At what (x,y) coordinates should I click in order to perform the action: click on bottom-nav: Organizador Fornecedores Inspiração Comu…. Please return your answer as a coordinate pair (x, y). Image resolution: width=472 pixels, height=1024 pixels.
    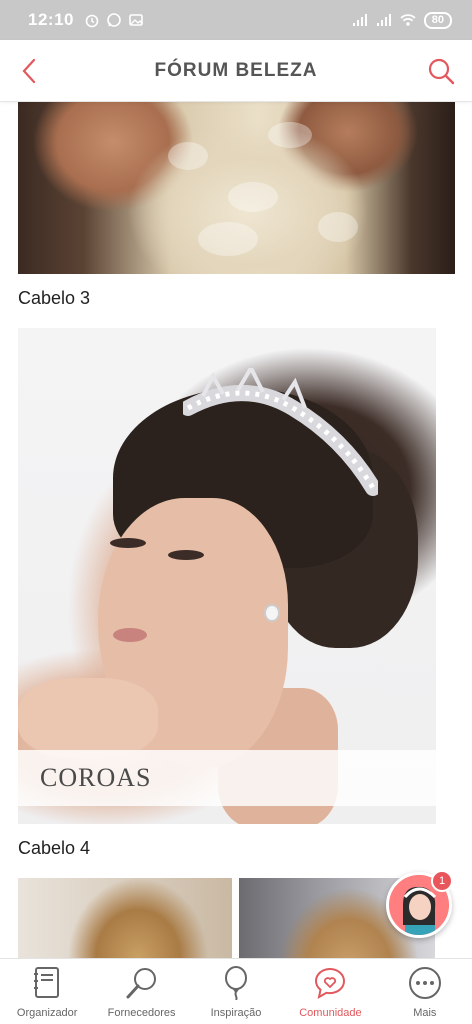
    Looking at the image, I should click on (236, 991).